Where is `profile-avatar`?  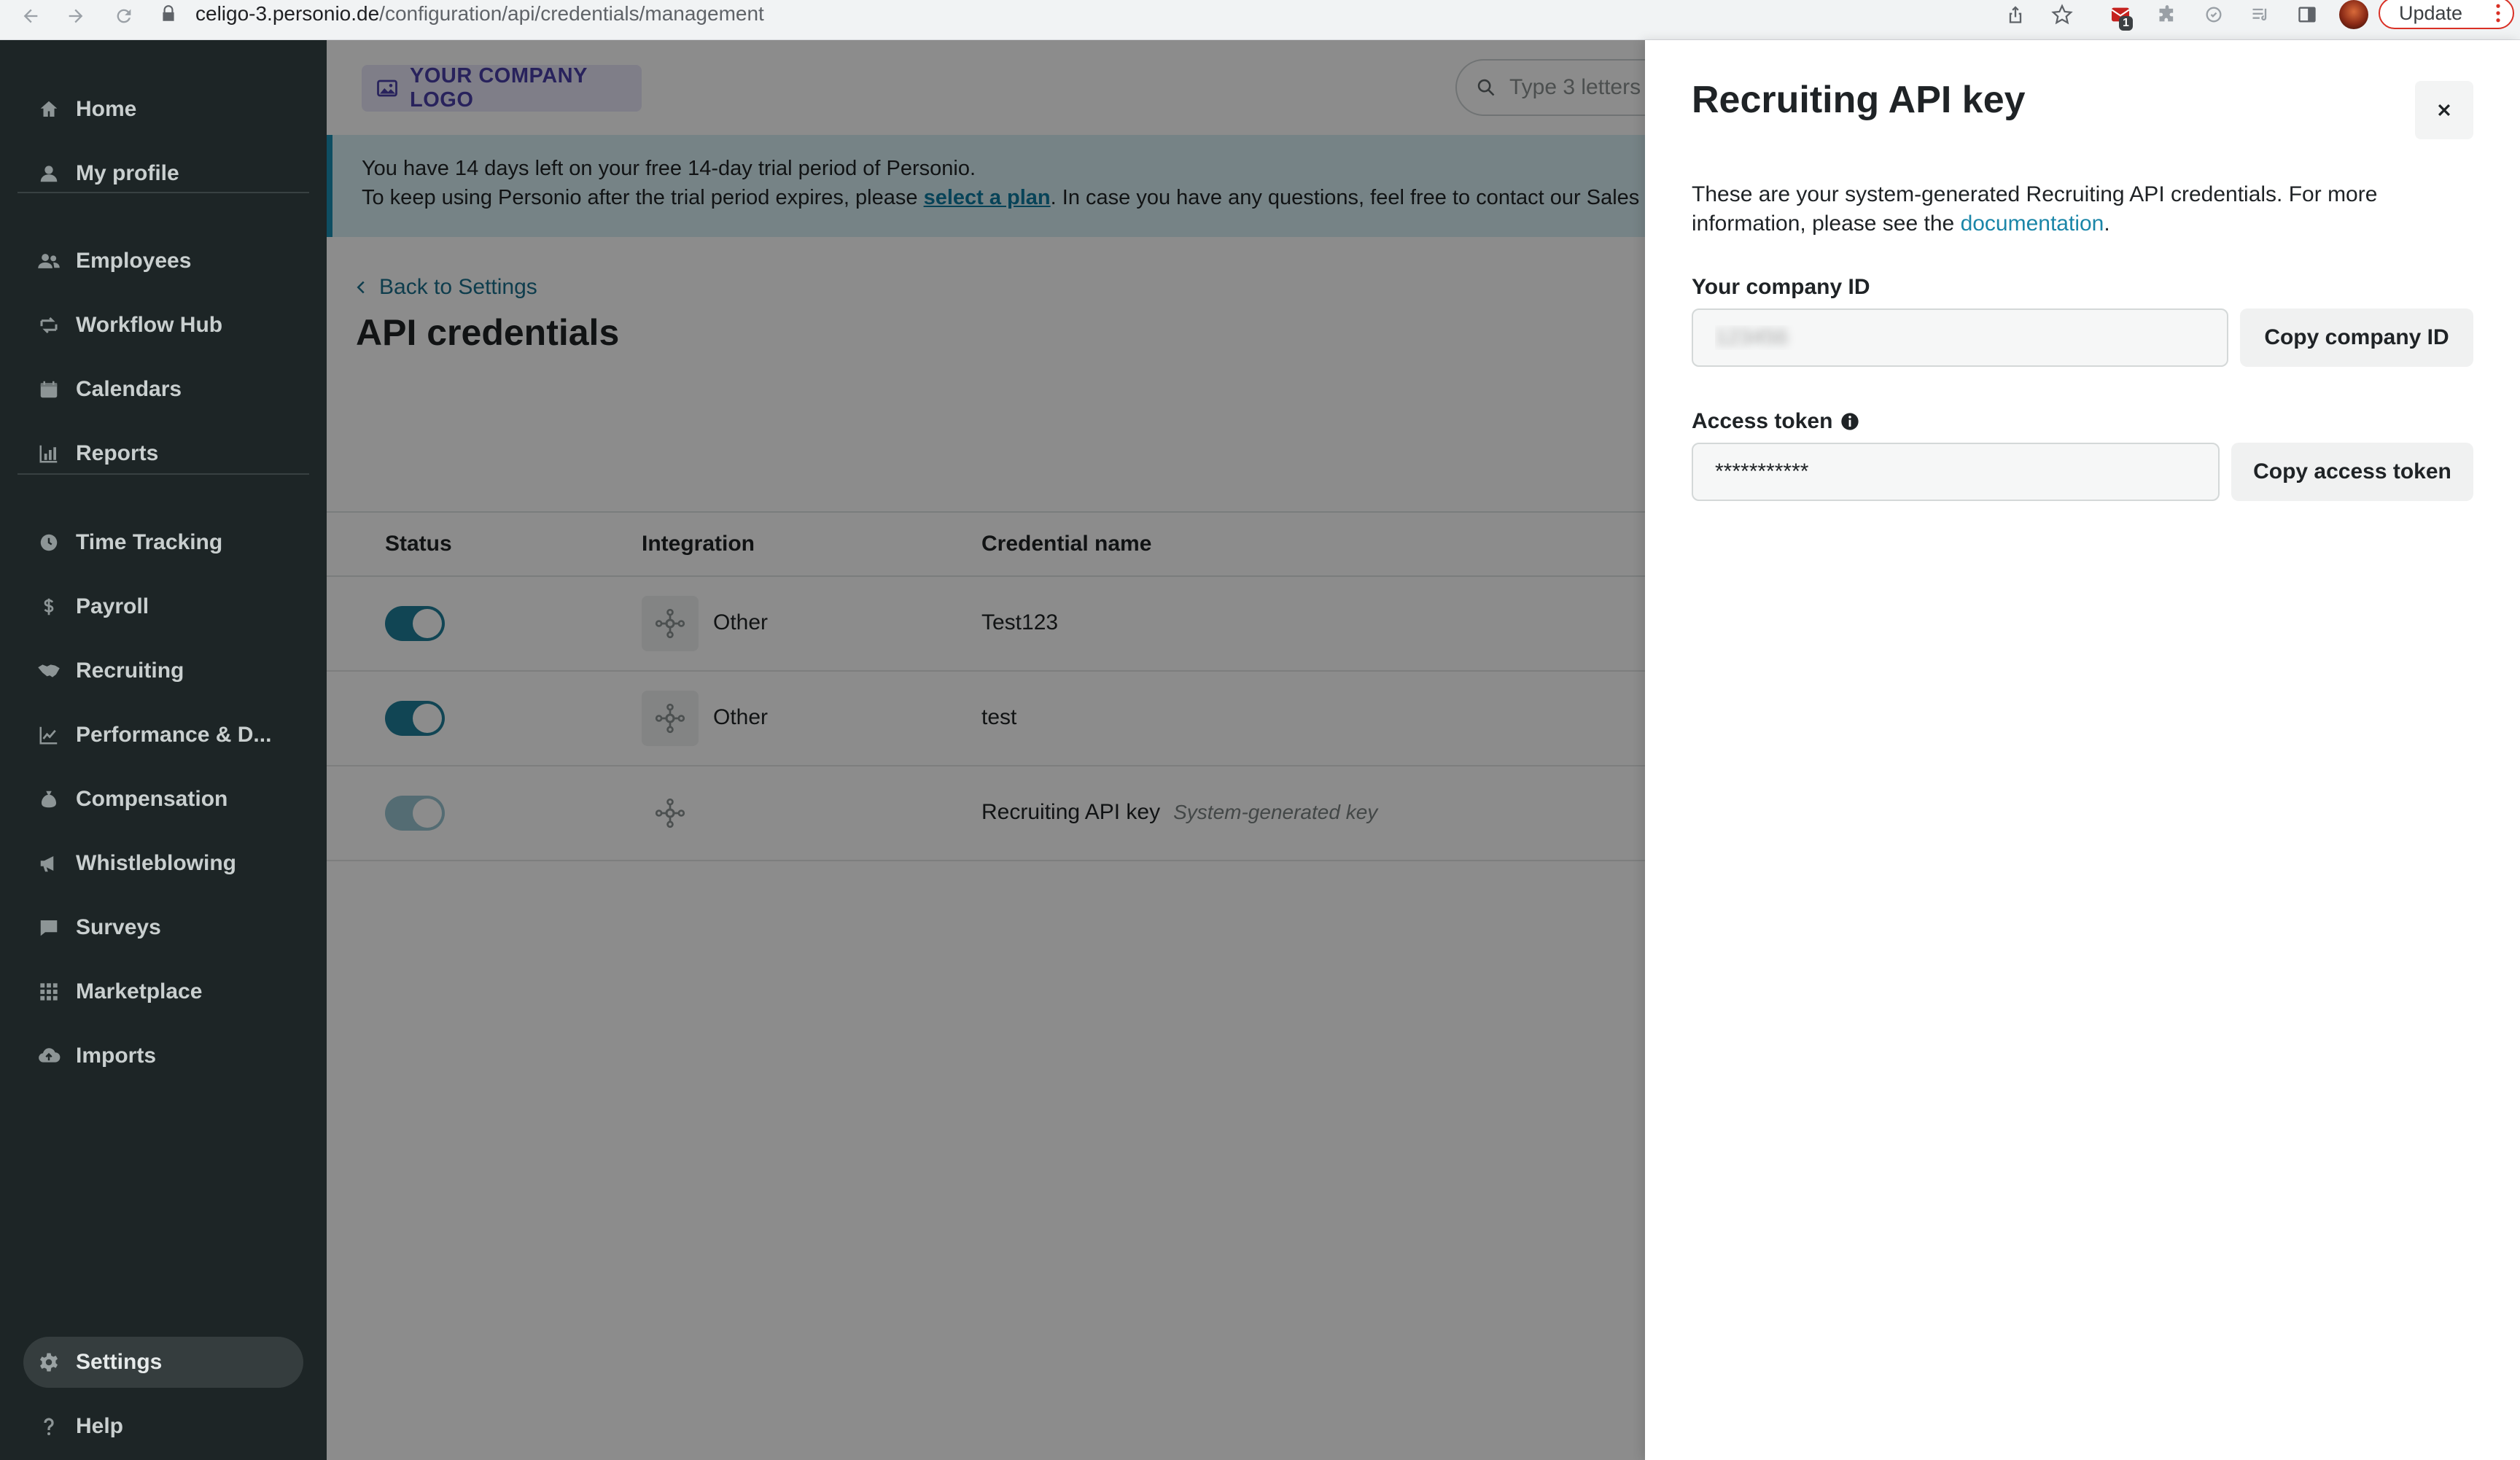
profile-avatar is located at coordinates (2353, 14).